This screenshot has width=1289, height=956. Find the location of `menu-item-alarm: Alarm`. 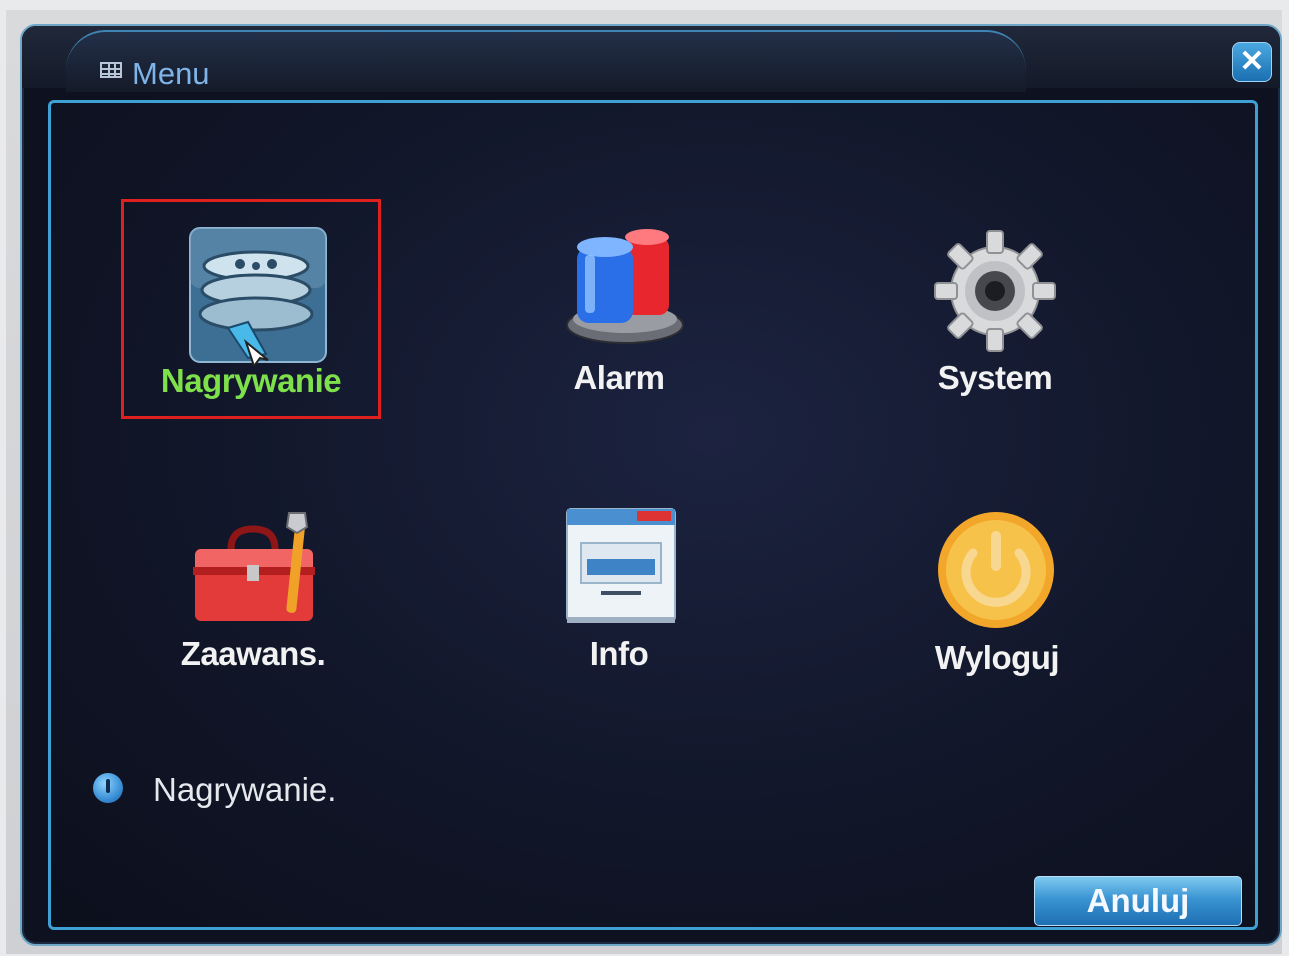

menu-item-alarm: Alarm is located at coordinates (619, 309).